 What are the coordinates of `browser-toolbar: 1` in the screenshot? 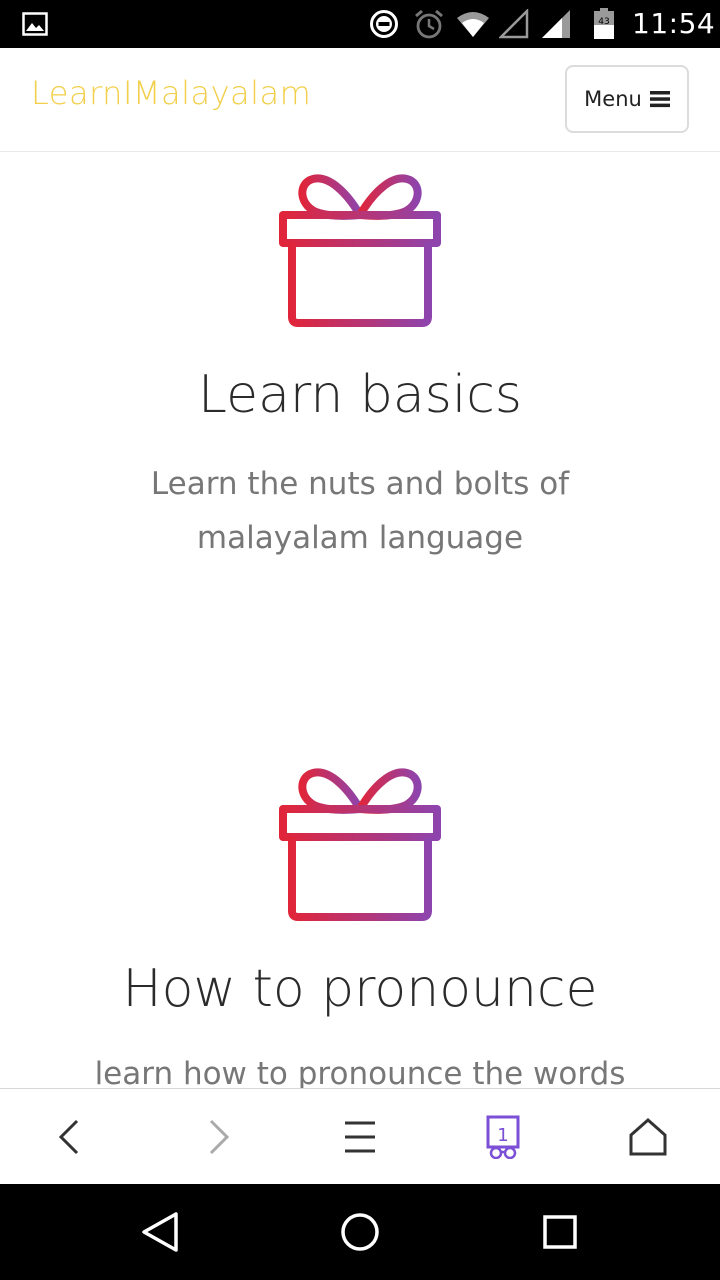 It's located at (360, 1136).